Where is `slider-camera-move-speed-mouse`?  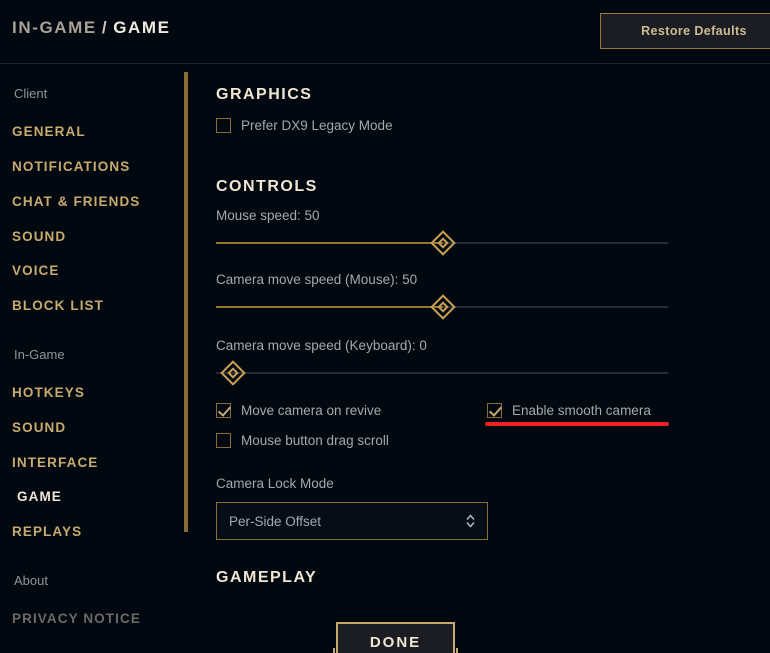 slider-camera-move-speed-mouse is located at coordinates (442, 307).